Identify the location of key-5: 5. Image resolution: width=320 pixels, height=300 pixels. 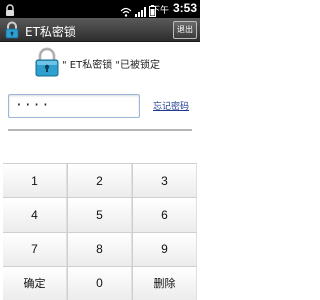
(100, 215).